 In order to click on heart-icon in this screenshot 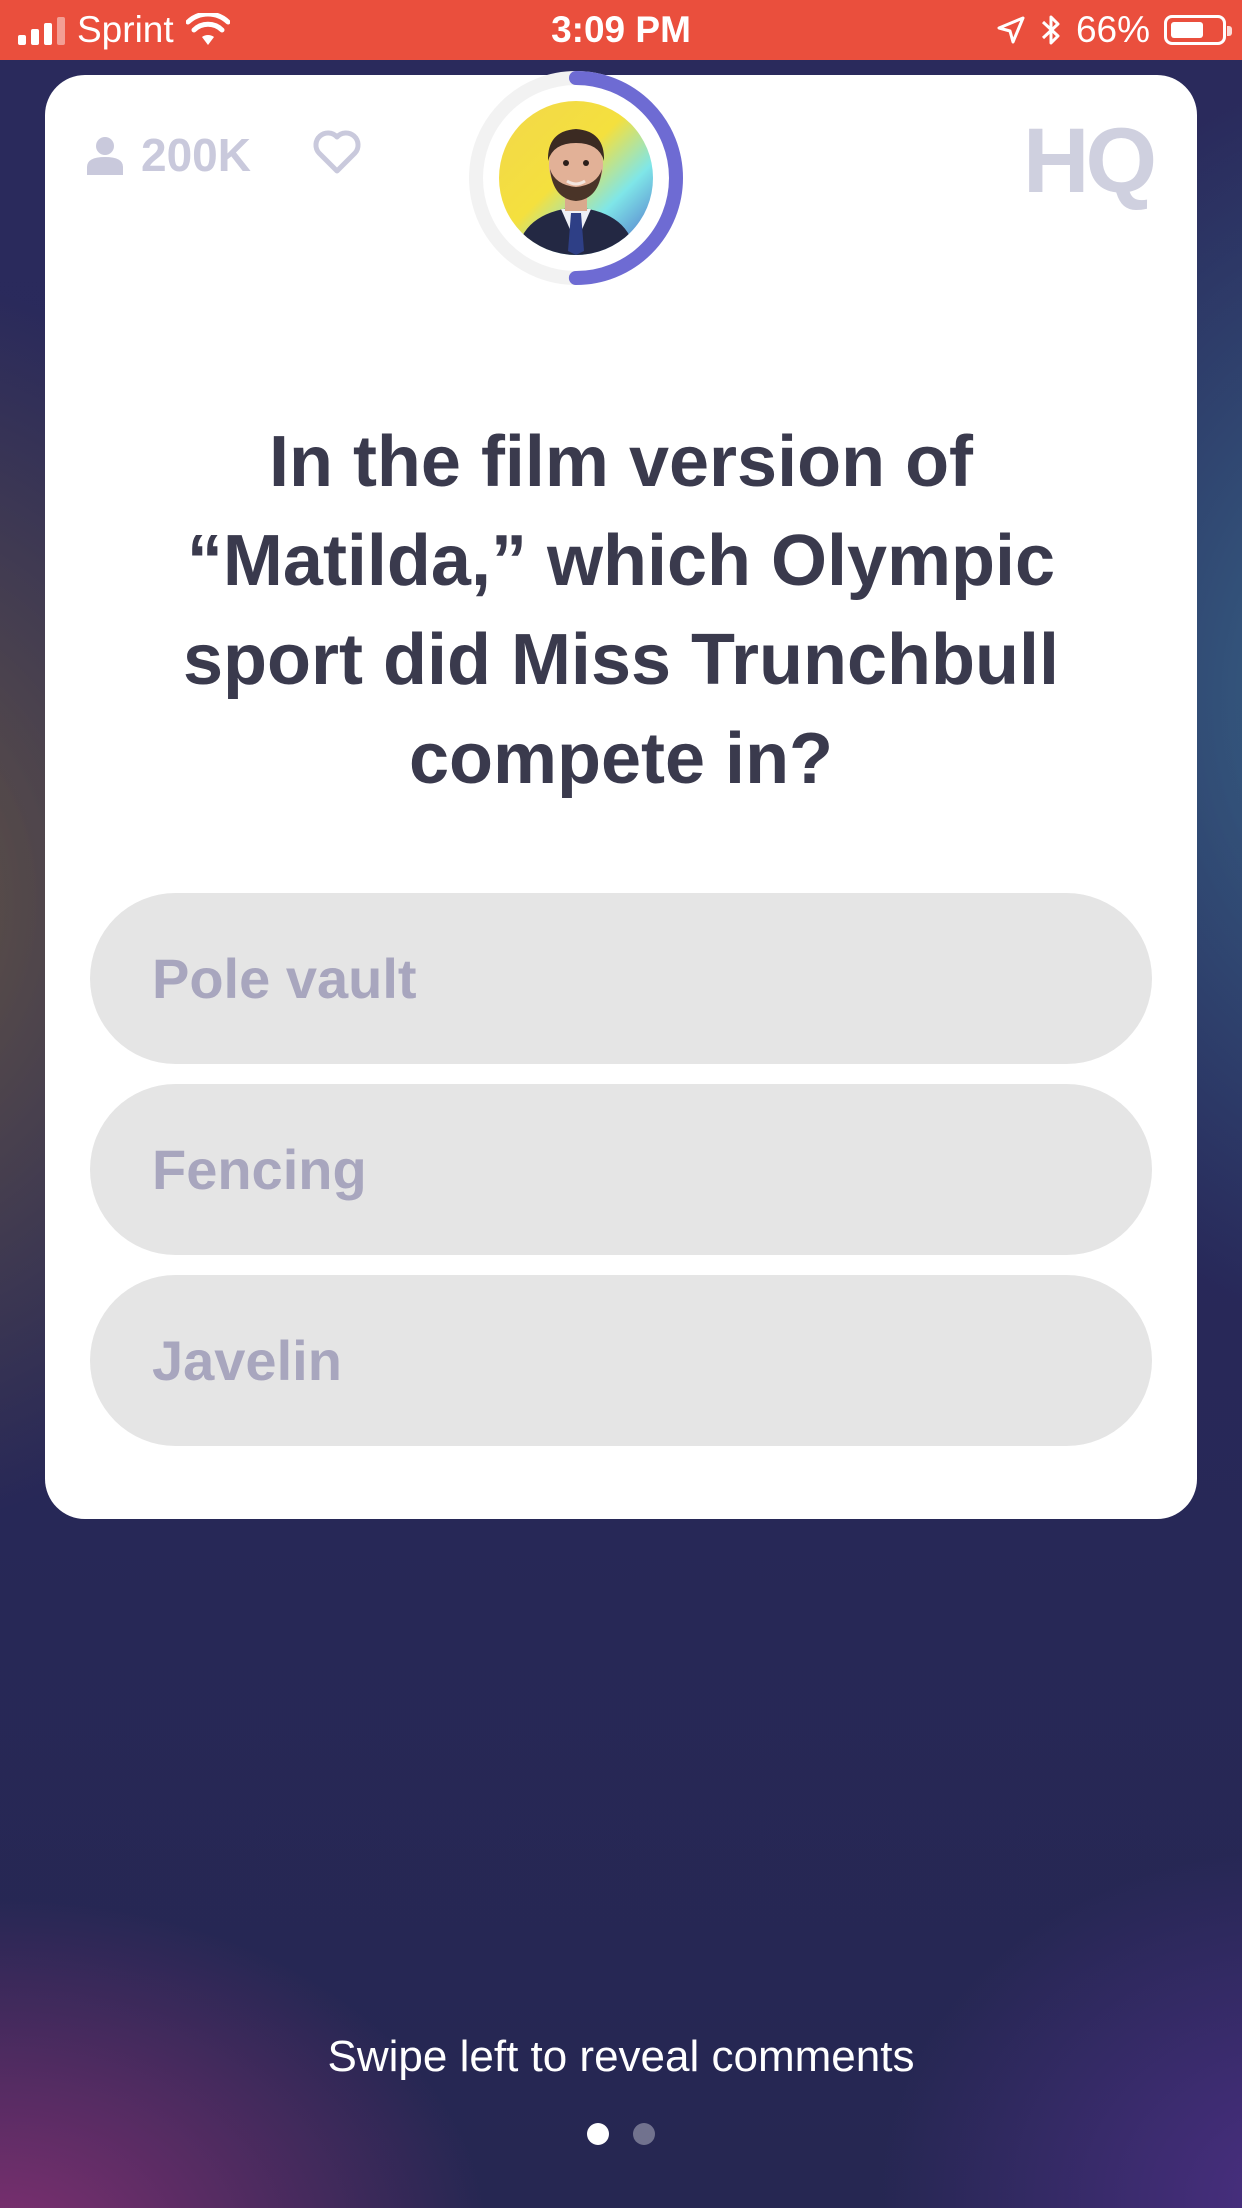, I will do `click(337, 152)`.